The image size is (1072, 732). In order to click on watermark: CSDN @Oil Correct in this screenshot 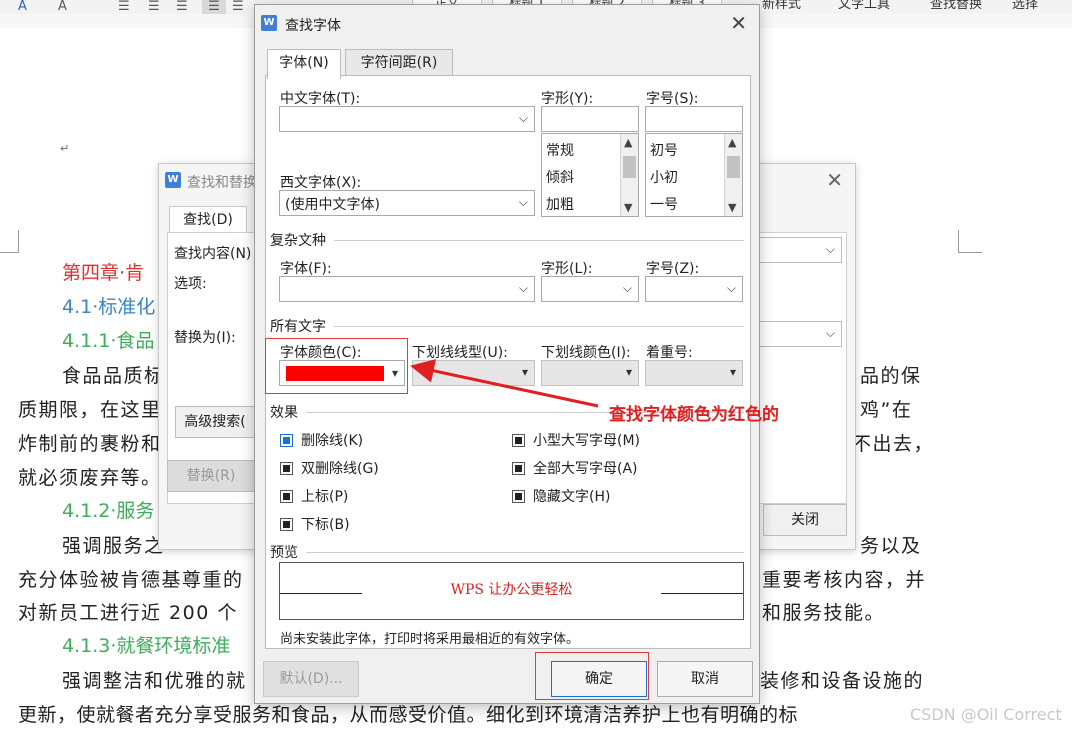, I will do `click(986, 714)`.